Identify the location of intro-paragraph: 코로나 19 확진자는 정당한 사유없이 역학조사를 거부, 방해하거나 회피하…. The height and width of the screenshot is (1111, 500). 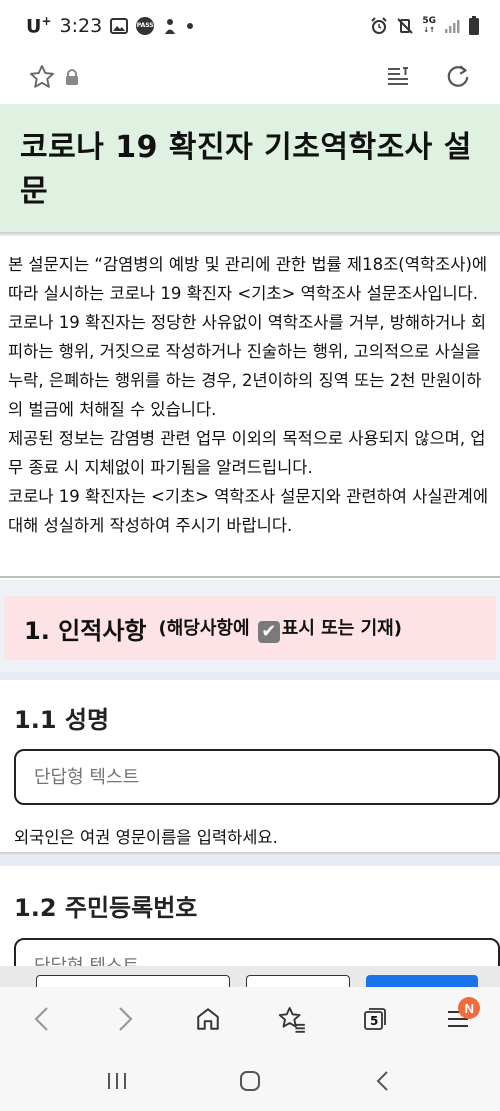
(247, 366).